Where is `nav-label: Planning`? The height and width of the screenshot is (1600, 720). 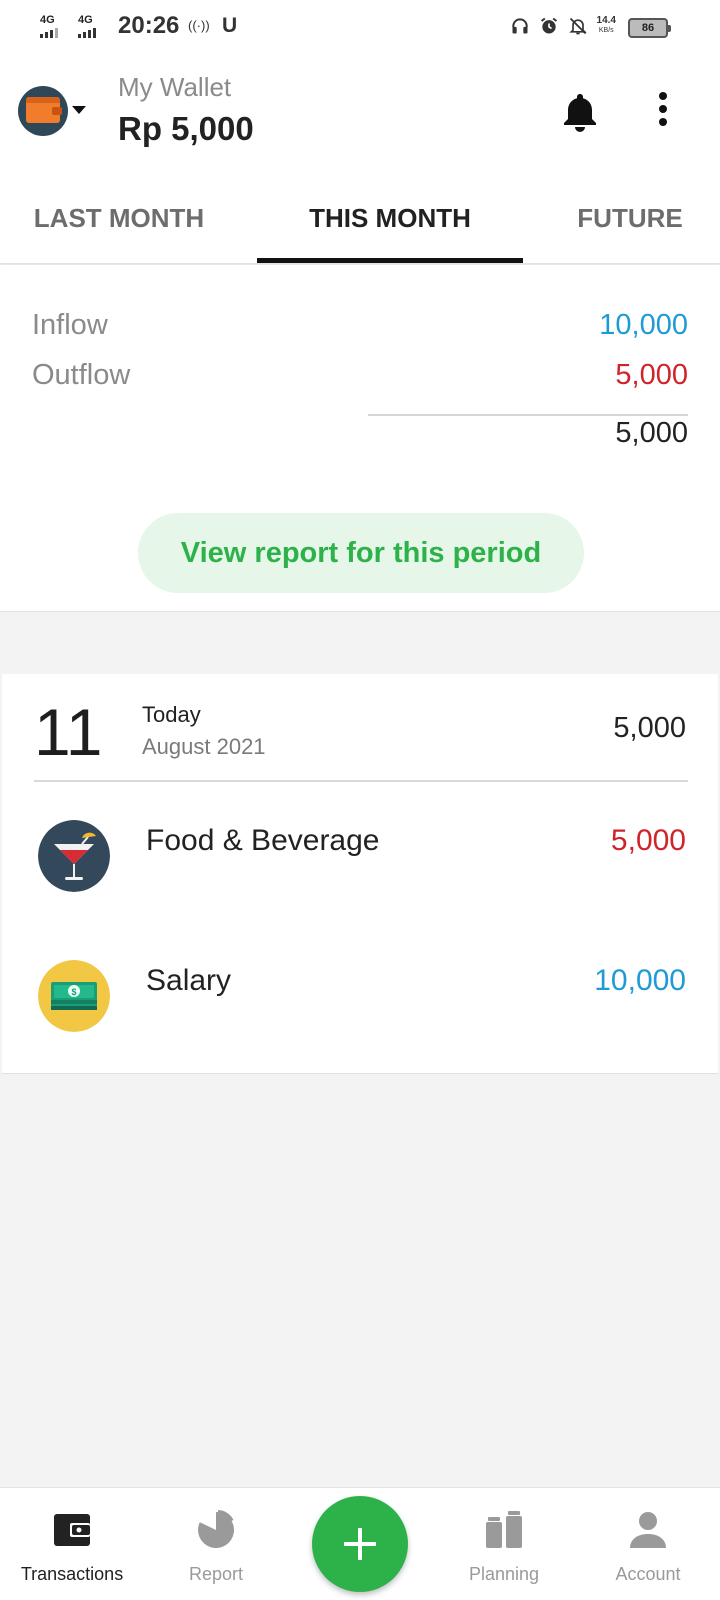 nav-label: Planning is located at coordinates (504, 1574).